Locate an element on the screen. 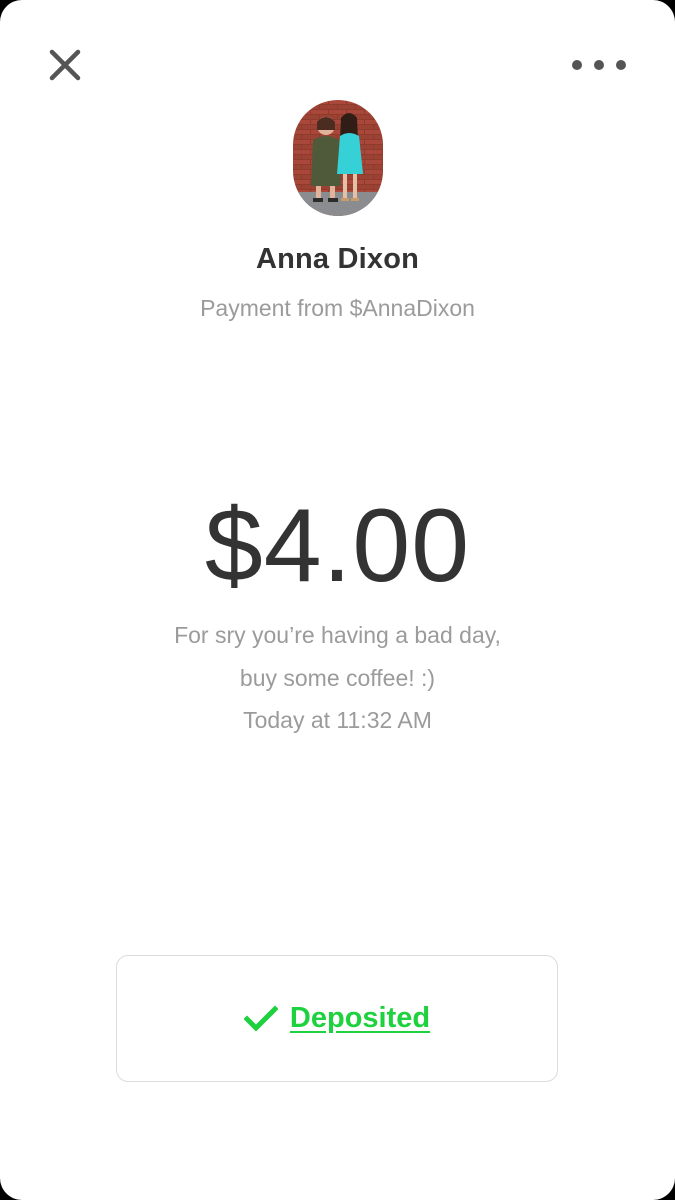 Image resolution: width=675 pixels, height=1200 pixels. payer-name: Anna Dixon is located at coordinates (337, 259).